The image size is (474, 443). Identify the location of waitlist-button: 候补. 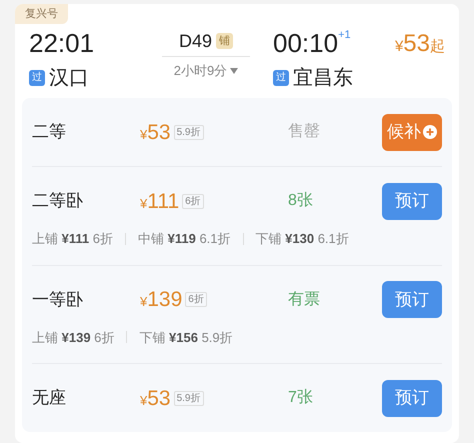
(412, 132).